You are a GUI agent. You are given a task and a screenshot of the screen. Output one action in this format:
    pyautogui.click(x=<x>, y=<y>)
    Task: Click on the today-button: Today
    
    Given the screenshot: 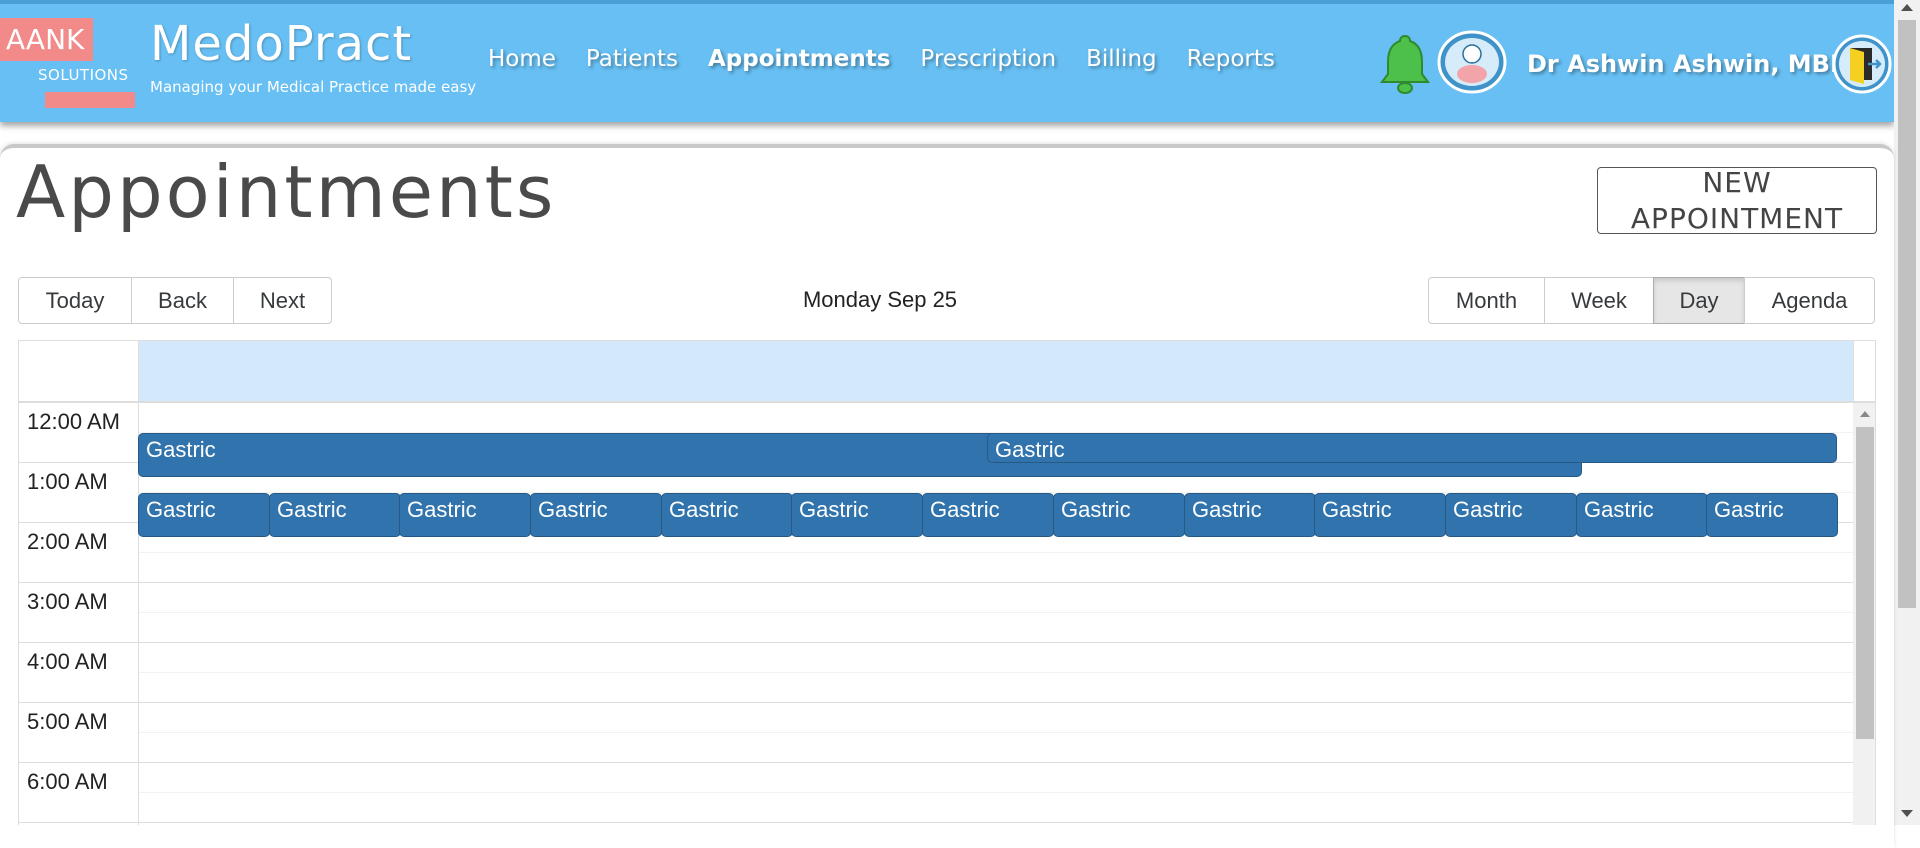 What is the action you would take?
    pyautogui.click(x=75, y=300)
    